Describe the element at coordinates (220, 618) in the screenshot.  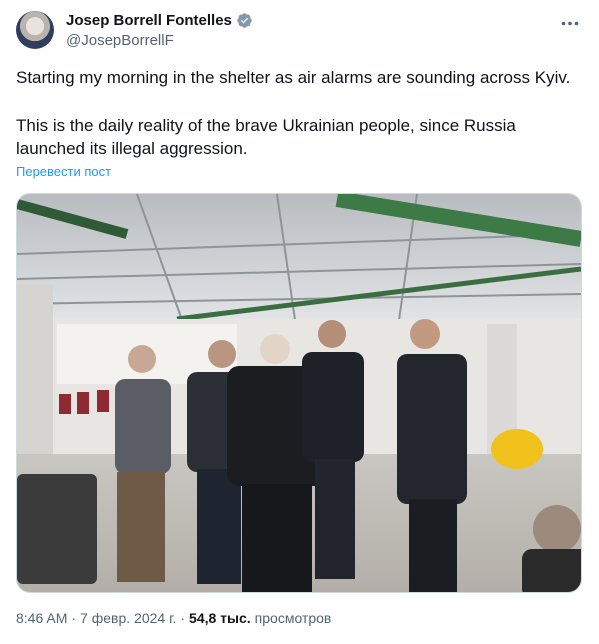
I see `views-count: 54,8 тыс.` at that location.